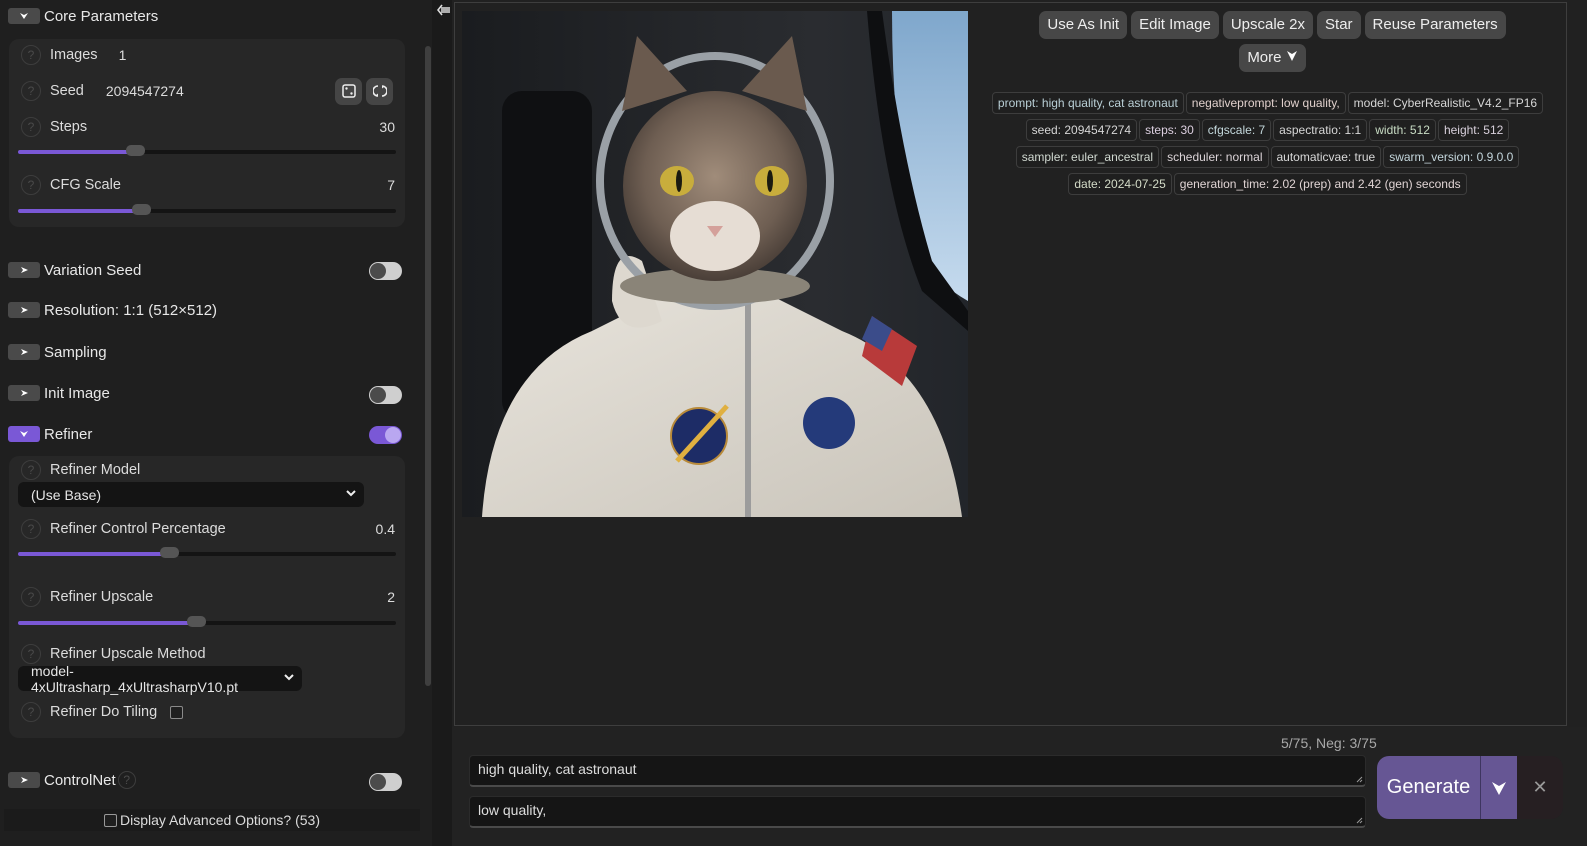  I want to click on refiner-control-slider, so click(207, 552).